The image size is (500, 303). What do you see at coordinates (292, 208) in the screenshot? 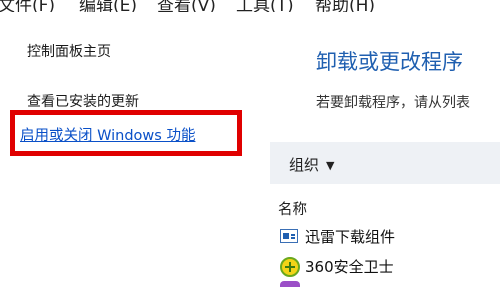
I see `column-header-name: 名称` at bounding box center [292, 208].